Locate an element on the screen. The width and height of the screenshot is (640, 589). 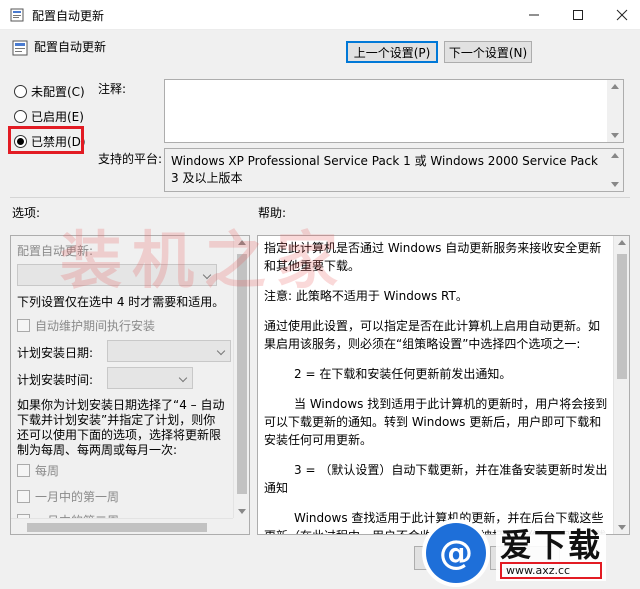
schedule-time-dropdown is located at coordinates (150, 378).